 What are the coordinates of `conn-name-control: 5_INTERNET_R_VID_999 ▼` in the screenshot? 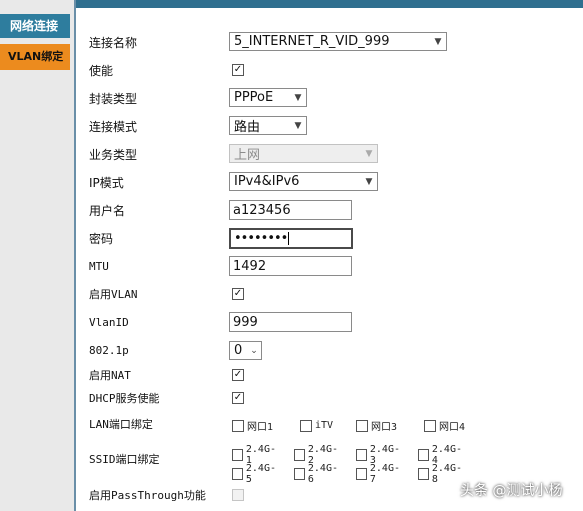 It's located at (338, 41).